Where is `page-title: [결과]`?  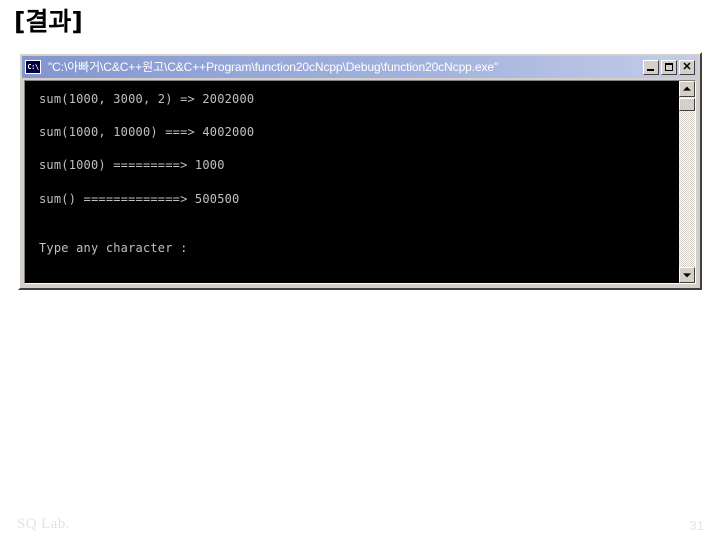 page-title: [결과] is located at coordinates (48, 21).